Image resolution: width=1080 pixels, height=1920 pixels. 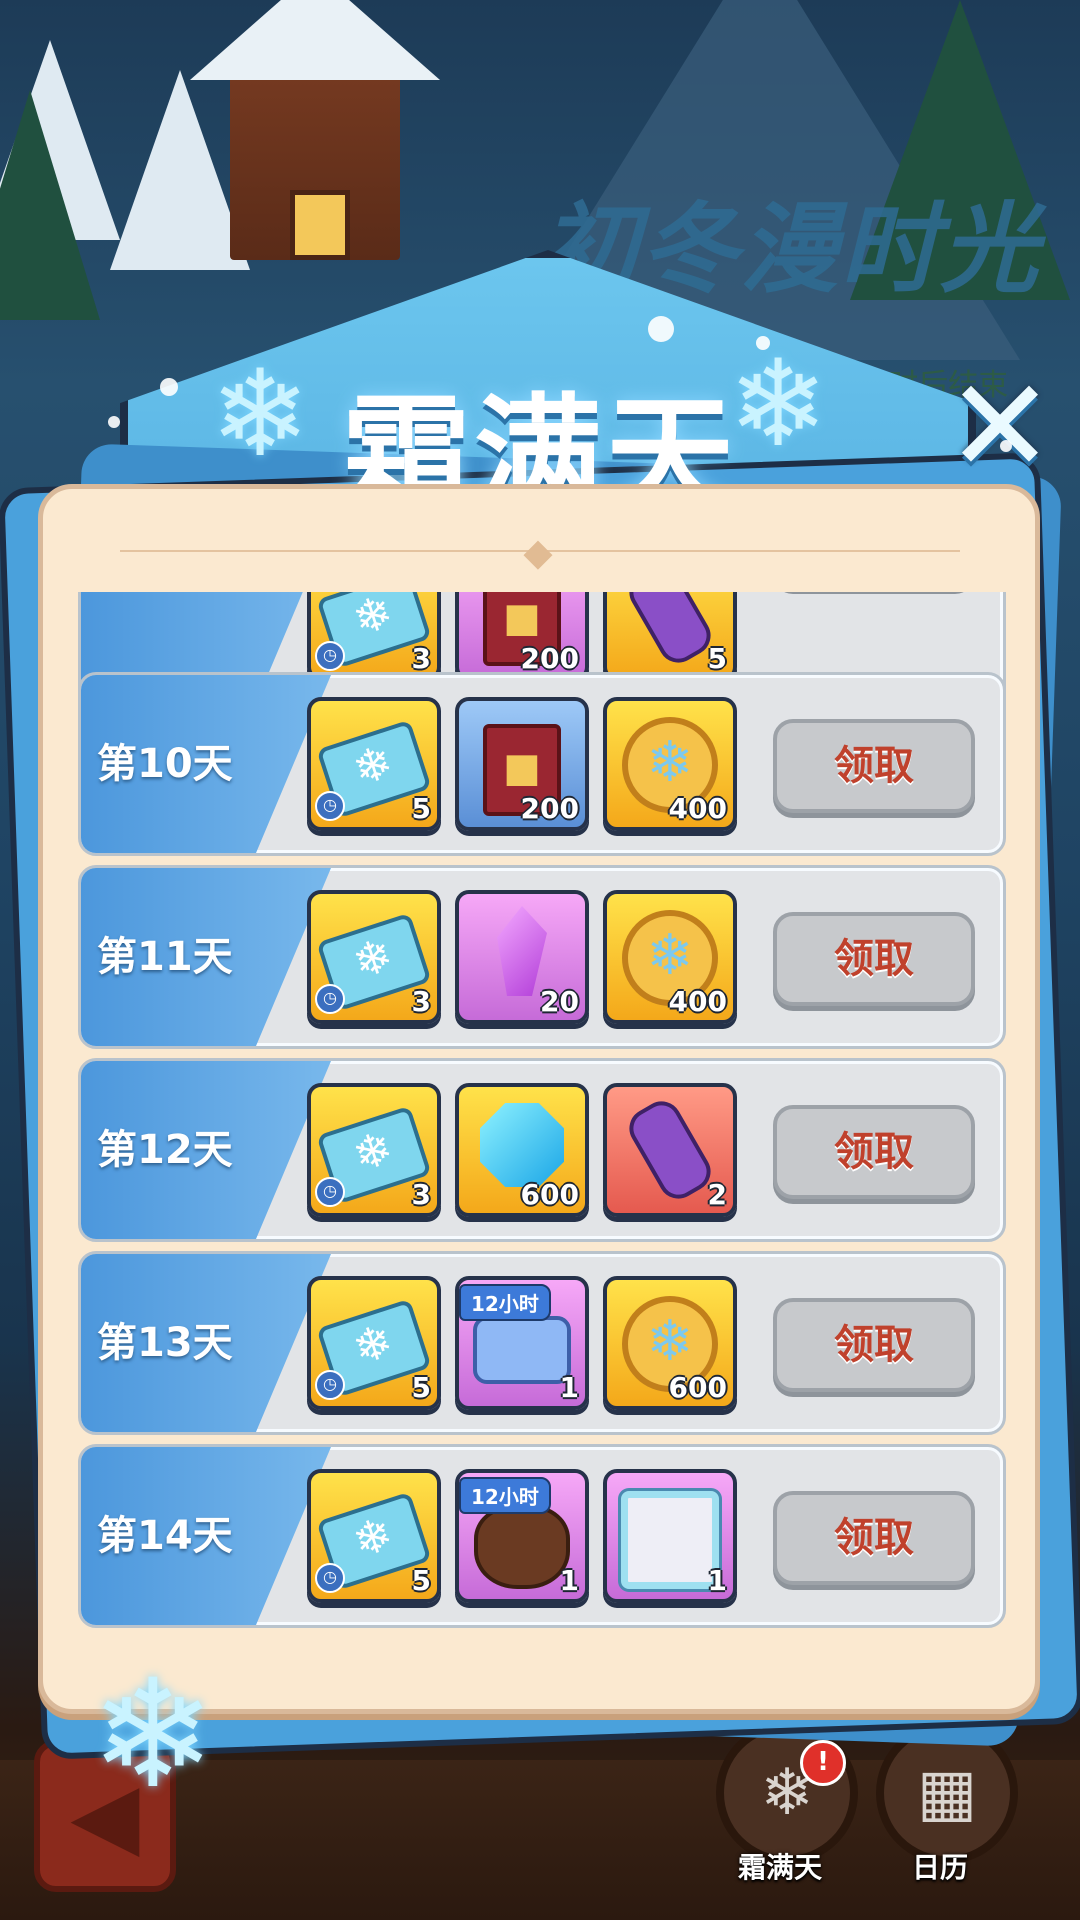 What do you see at coordinates (670, 1536) in the screenshot?
I see `reward-item: 1` at bounding box center [670, 1536].